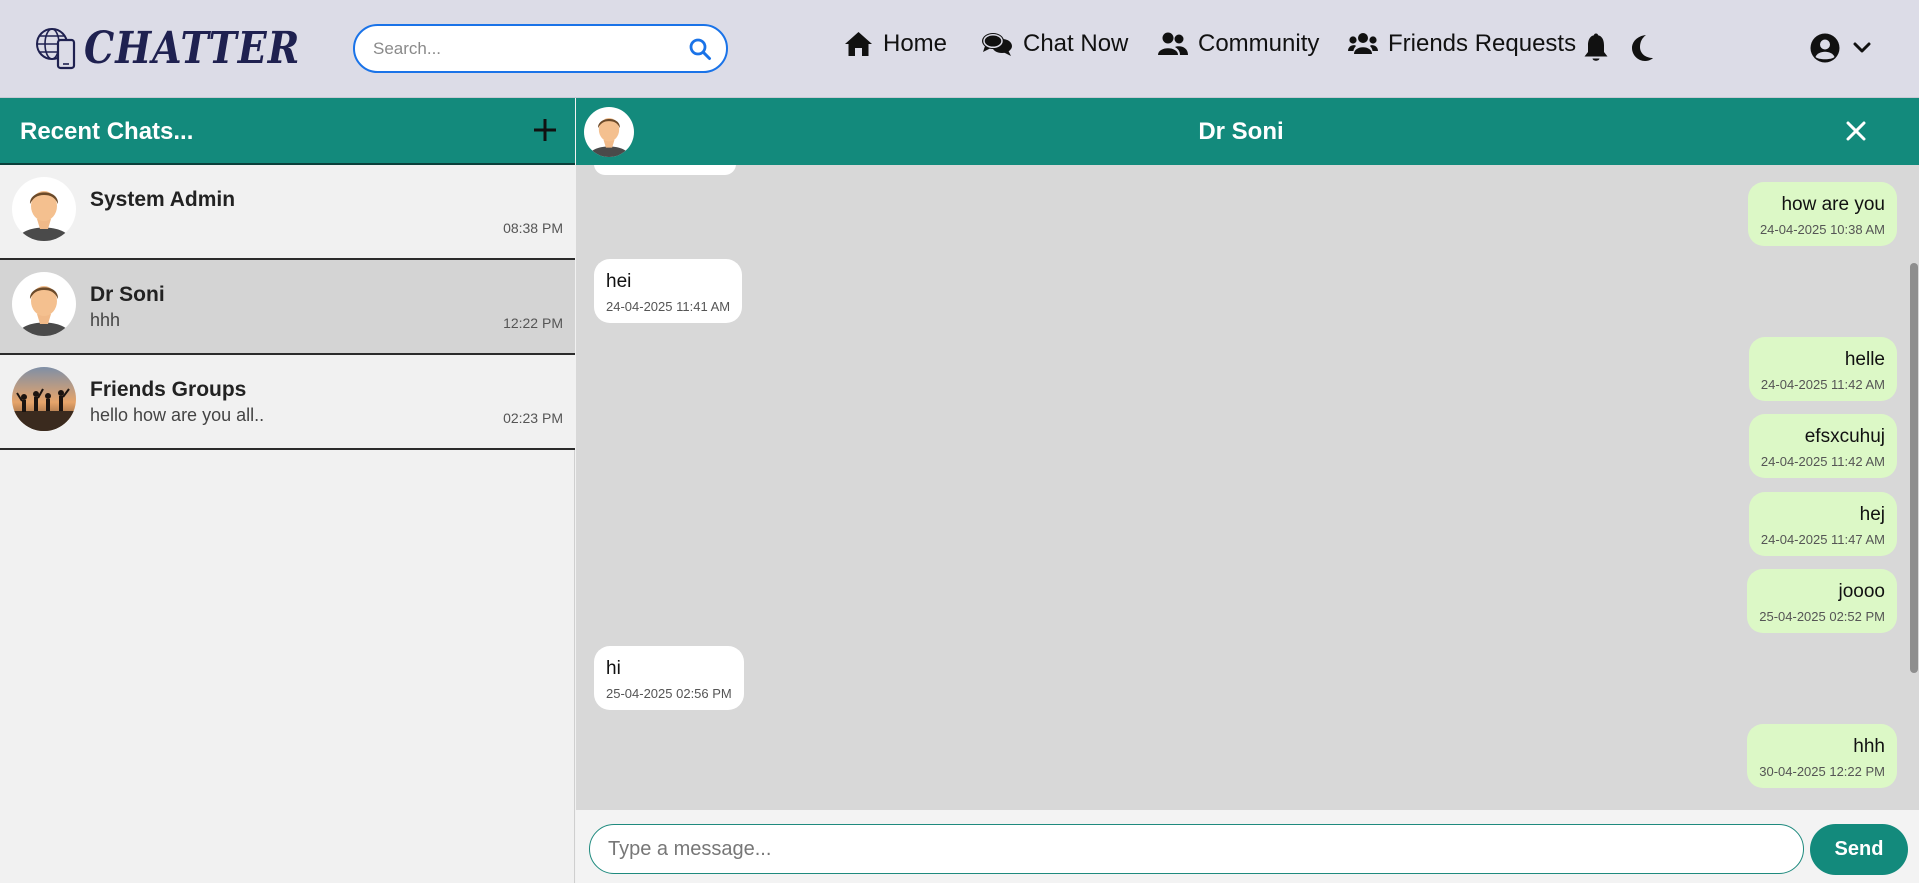 The height and width of the screenshot is (883, 1919). What do you see at coordinates (997, 44) in the screenshot?
I see `chat-bubbles-icon` at bounding box center [997, 44].